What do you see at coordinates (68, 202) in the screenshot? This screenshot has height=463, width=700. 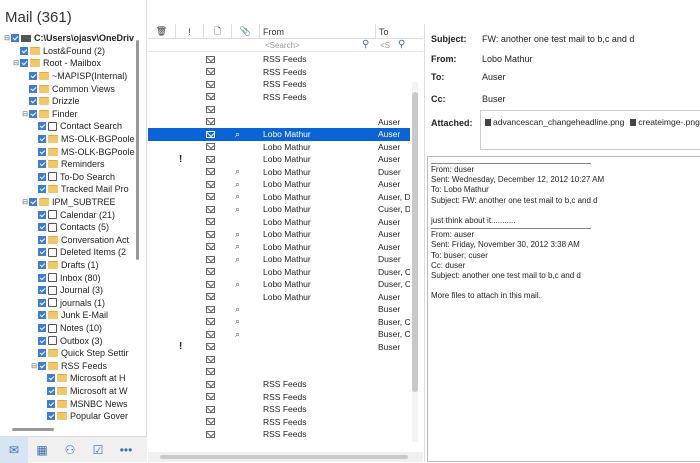 I see `tree-item: ⊟ IPM_SUBTREE` at bounding box center [68, 202].